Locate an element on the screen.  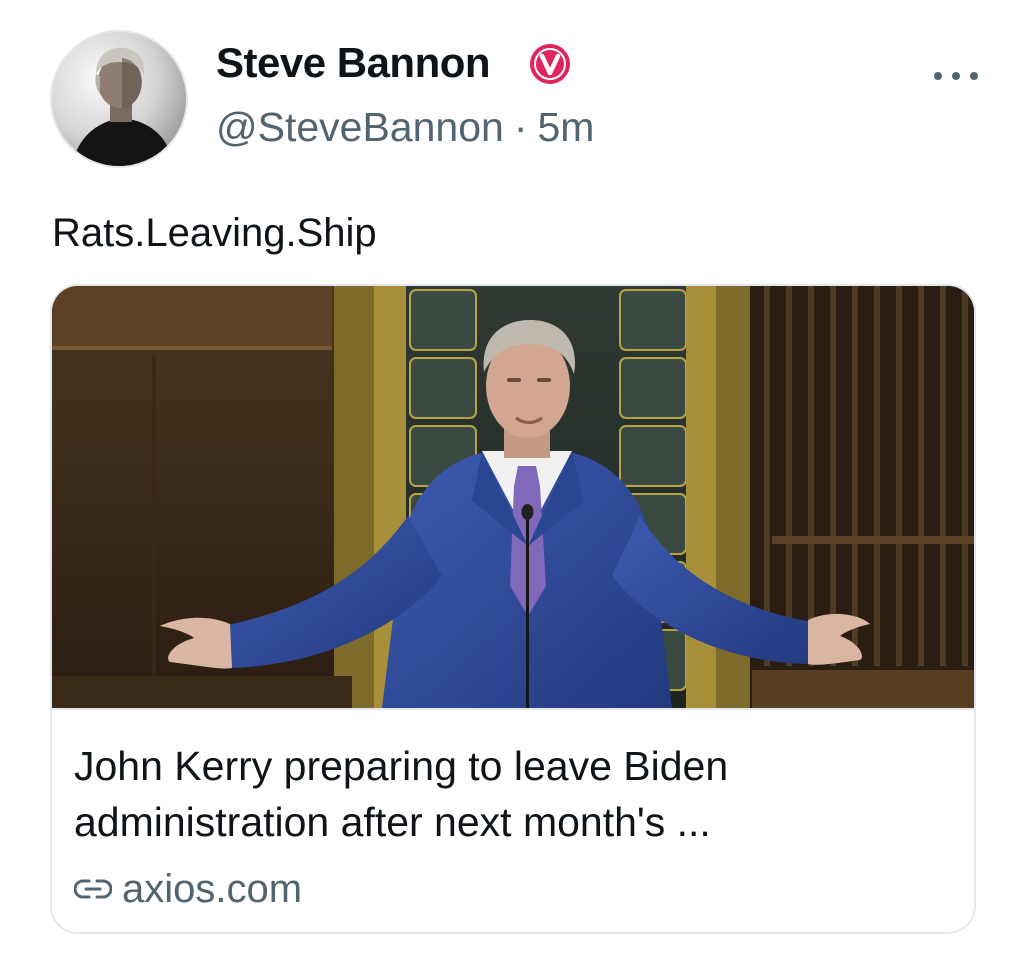
author-avatar is located at coordinates (119, 99).